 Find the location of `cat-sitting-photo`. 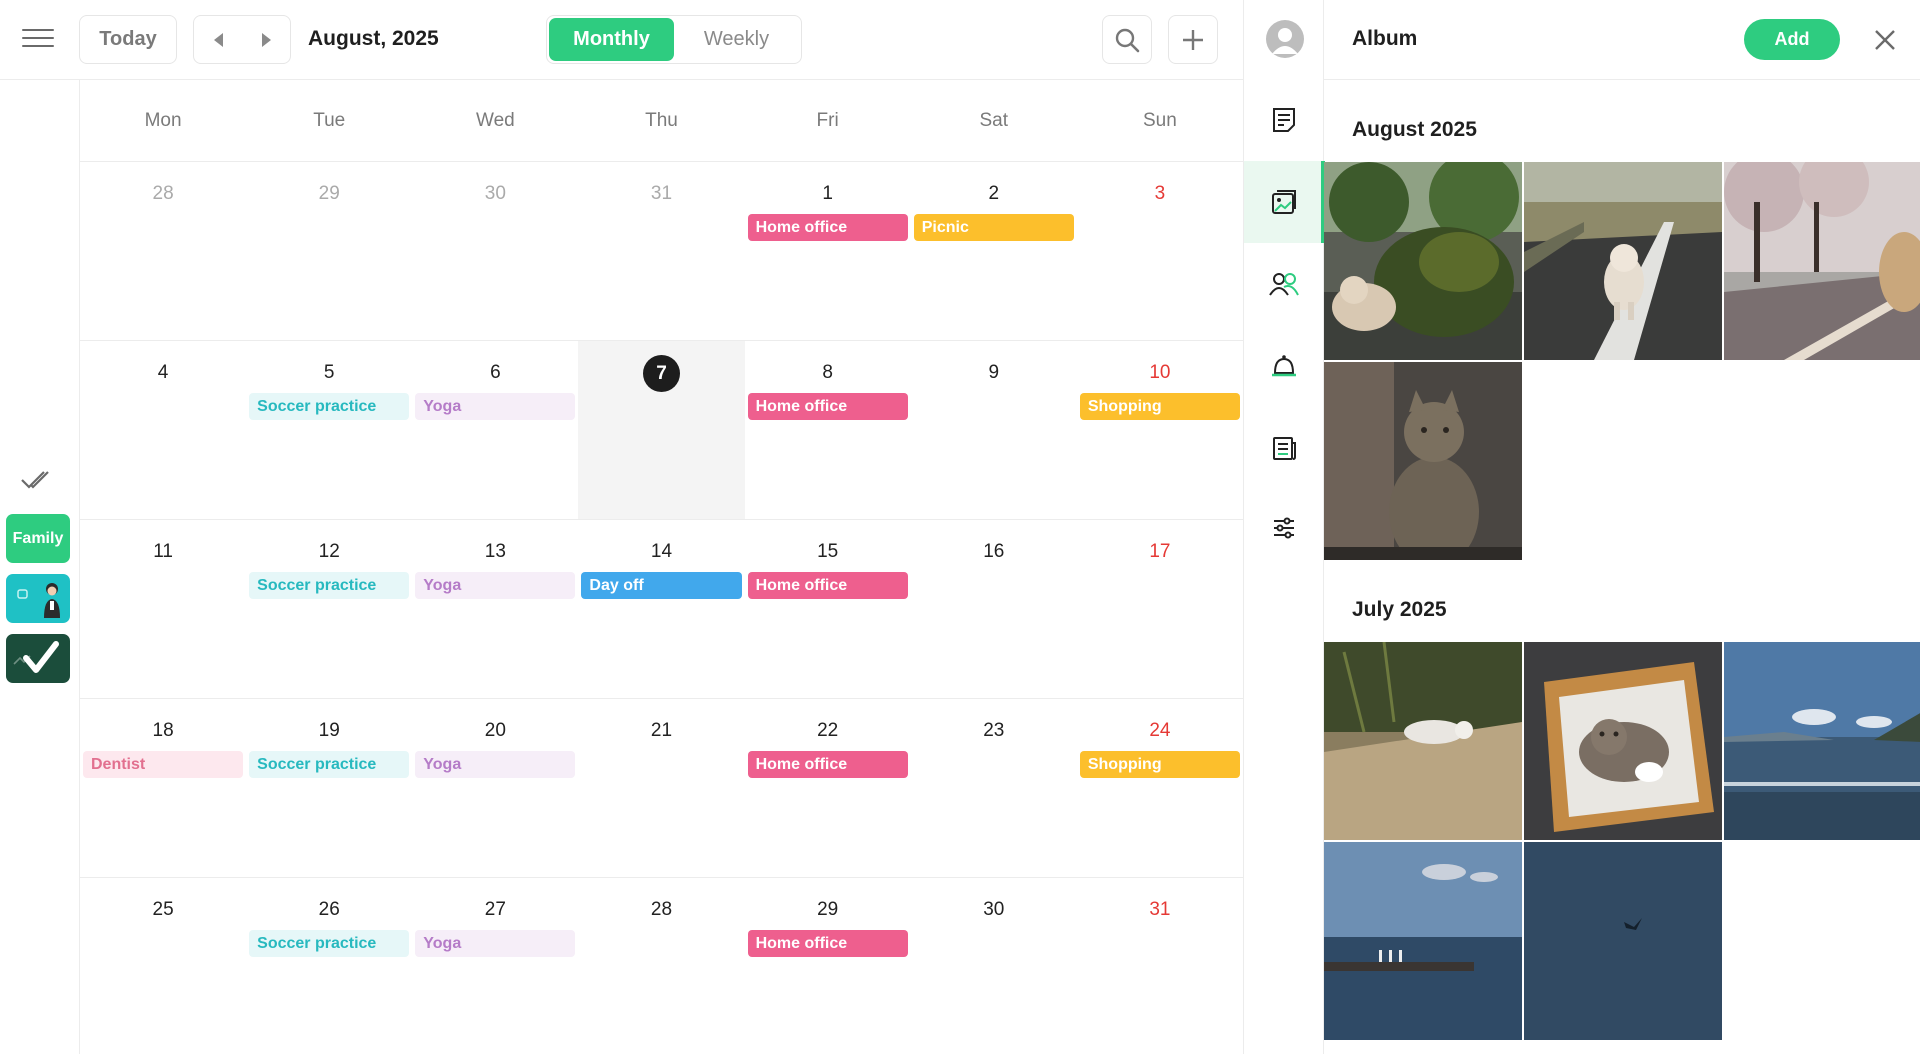

cat-sitting-photo is located at coordinates (1423, 461).